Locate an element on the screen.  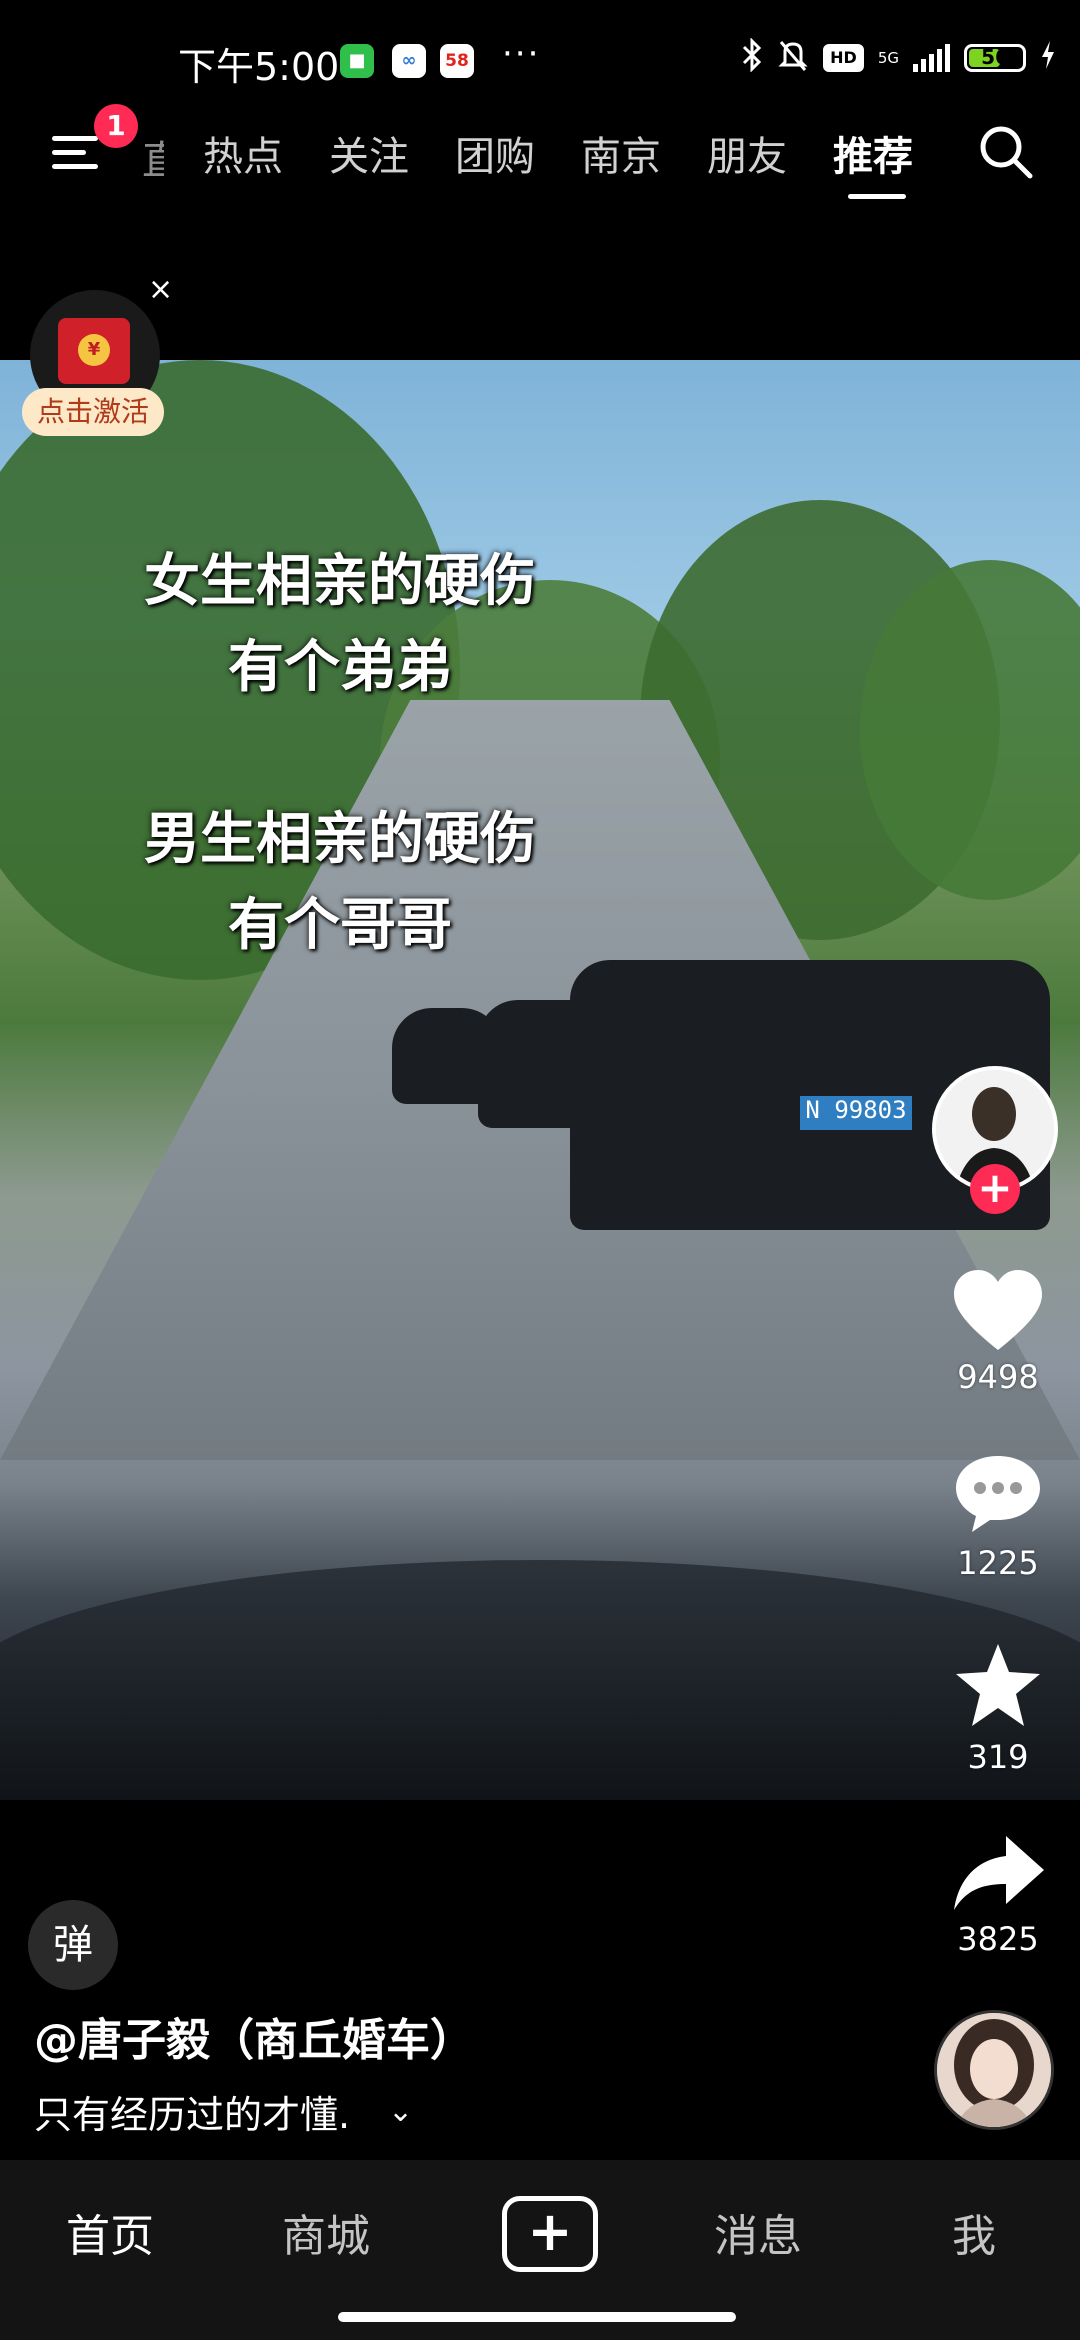
coin-icon: ¥ is located at coordinates (94, 350).